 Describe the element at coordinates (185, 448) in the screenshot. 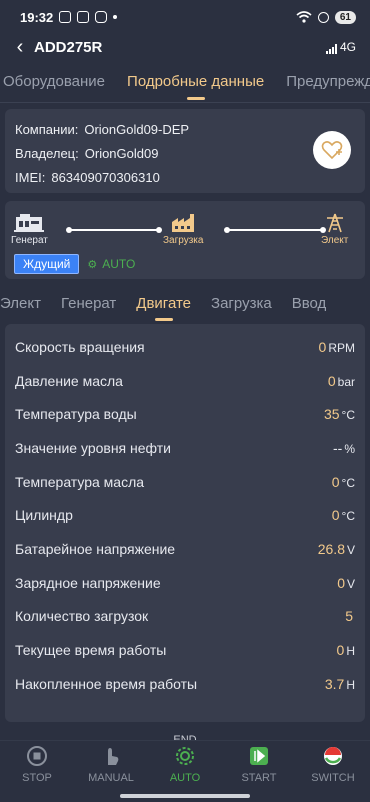

I see `param-row: Значение уровня нефти --%` at that location.